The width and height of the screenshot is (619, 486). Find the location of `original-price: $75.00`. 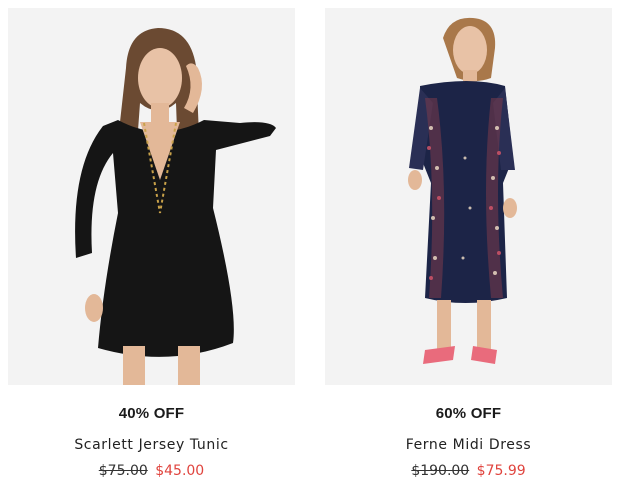

original-price: $75.00 is located at coordinates (123, 471).